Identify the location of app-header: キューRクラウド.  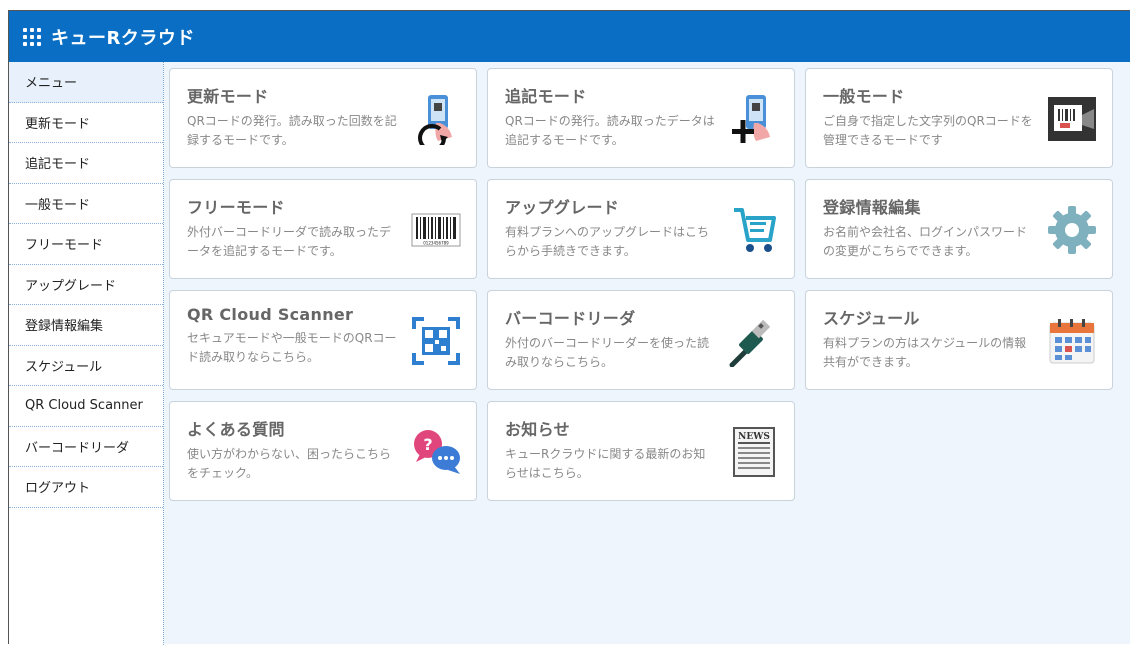
(569, 36).